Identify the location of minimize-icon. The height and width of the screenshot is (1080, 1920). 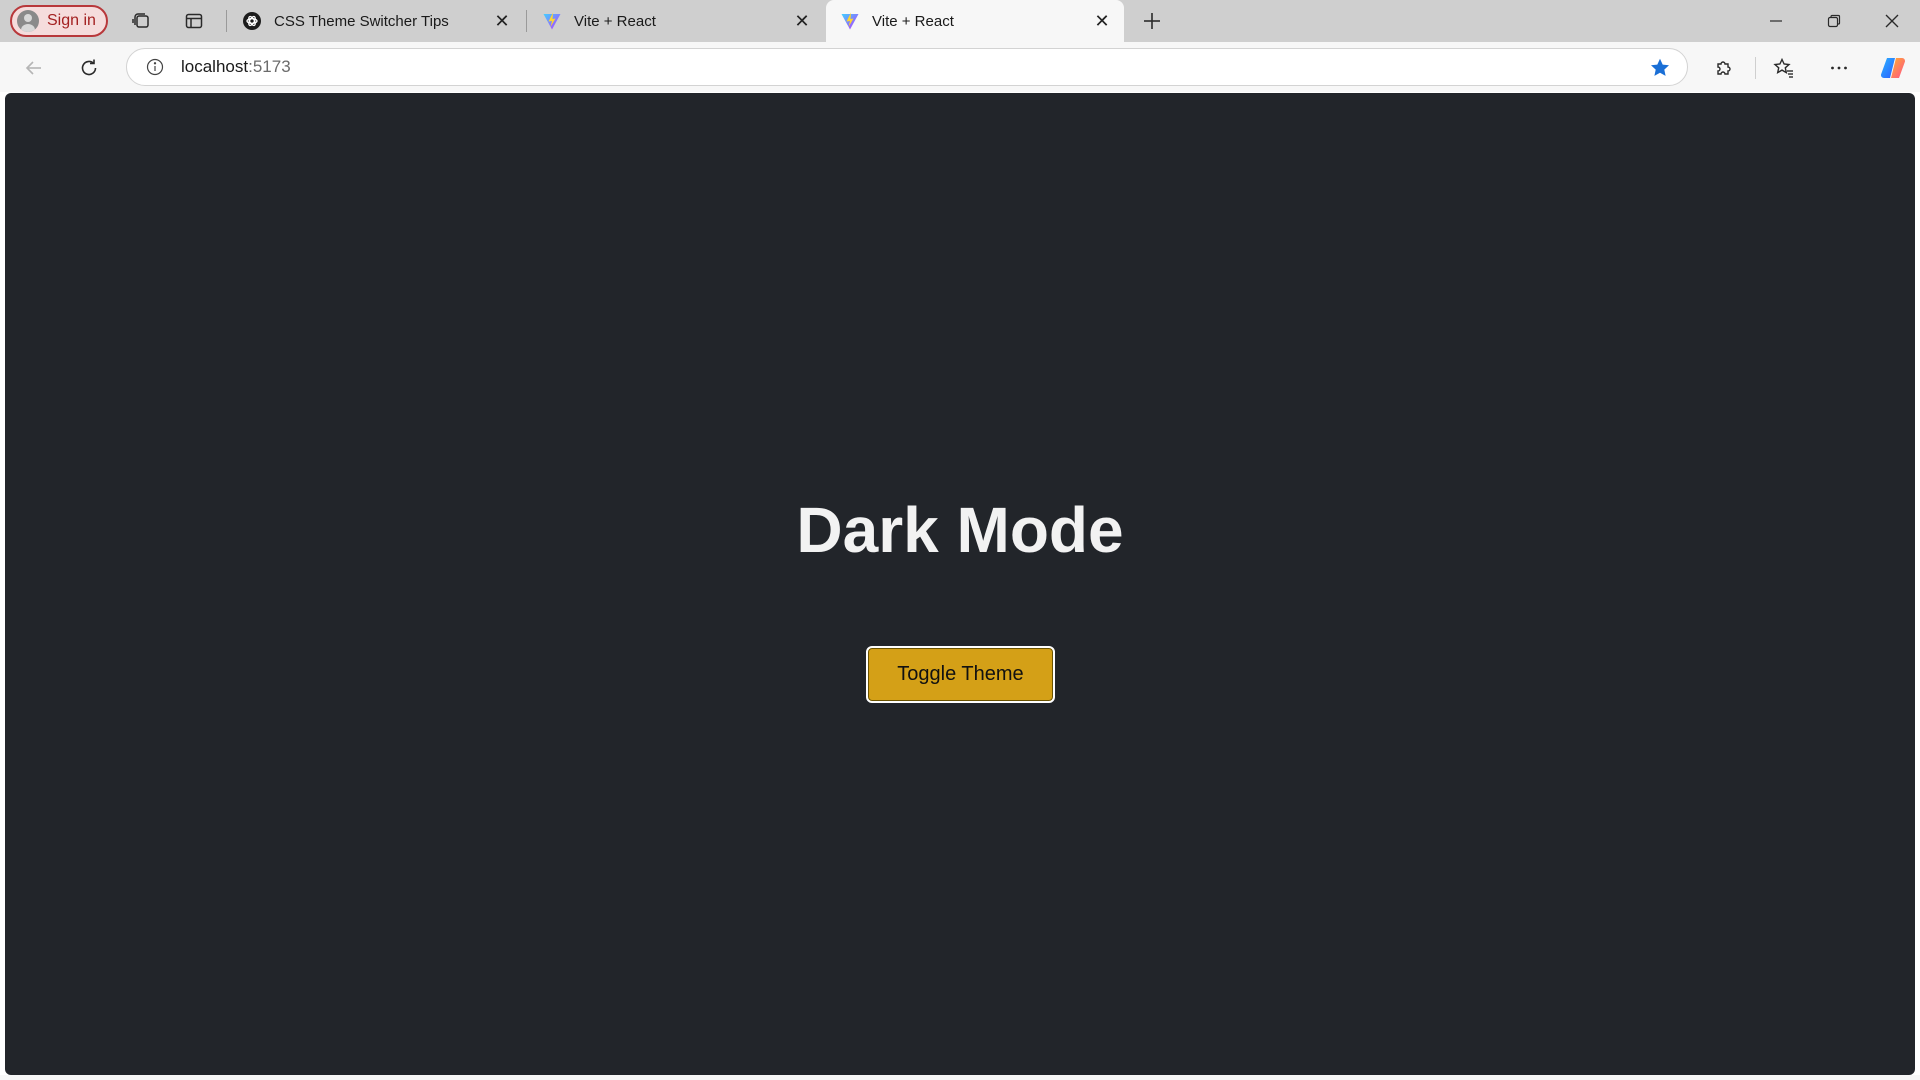
(1776, 21).